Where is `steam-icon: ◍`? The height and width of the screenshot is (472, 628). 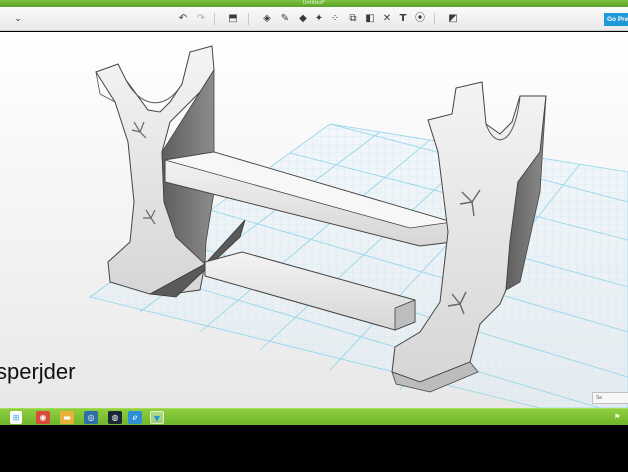 steam-icon: ◍ is located at coordinates (115, 417).